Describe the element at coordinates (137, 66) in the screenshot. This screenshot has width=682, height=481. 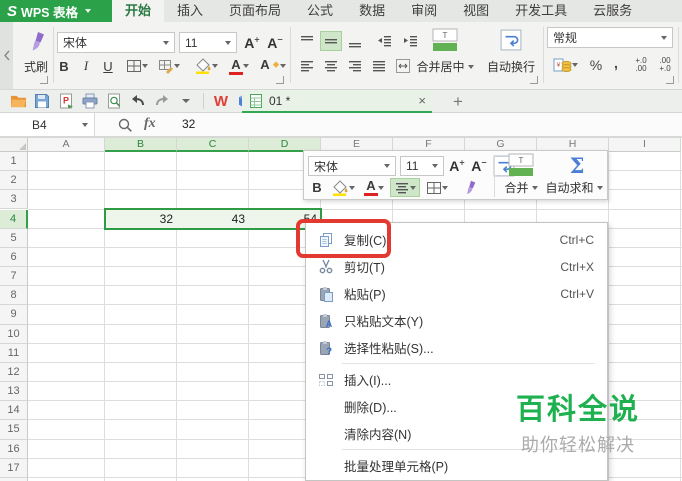
I see `borders-button` at that location.